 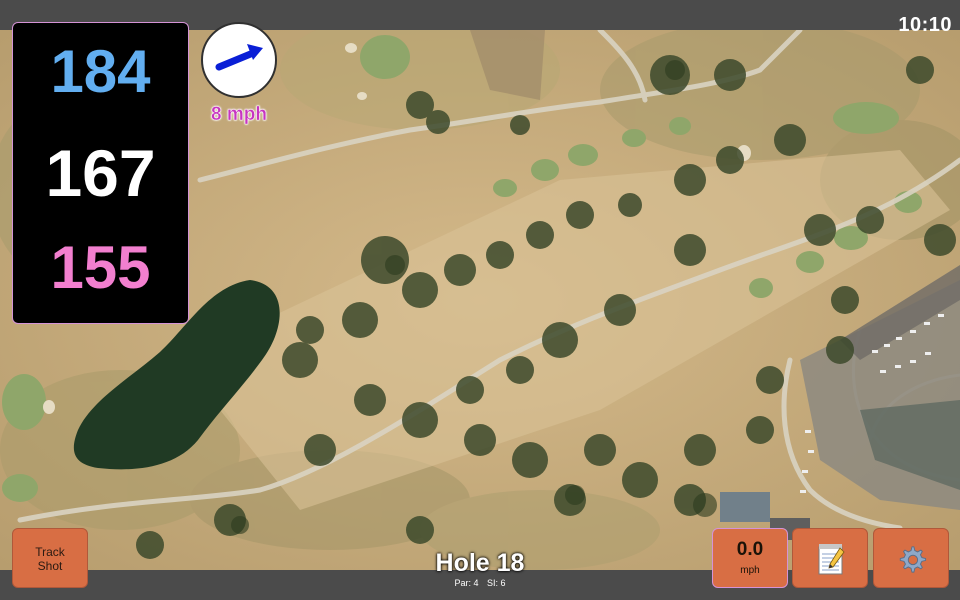 I want to click on shot-speed-button: 0.0 mph, so click(x=750, y=558).